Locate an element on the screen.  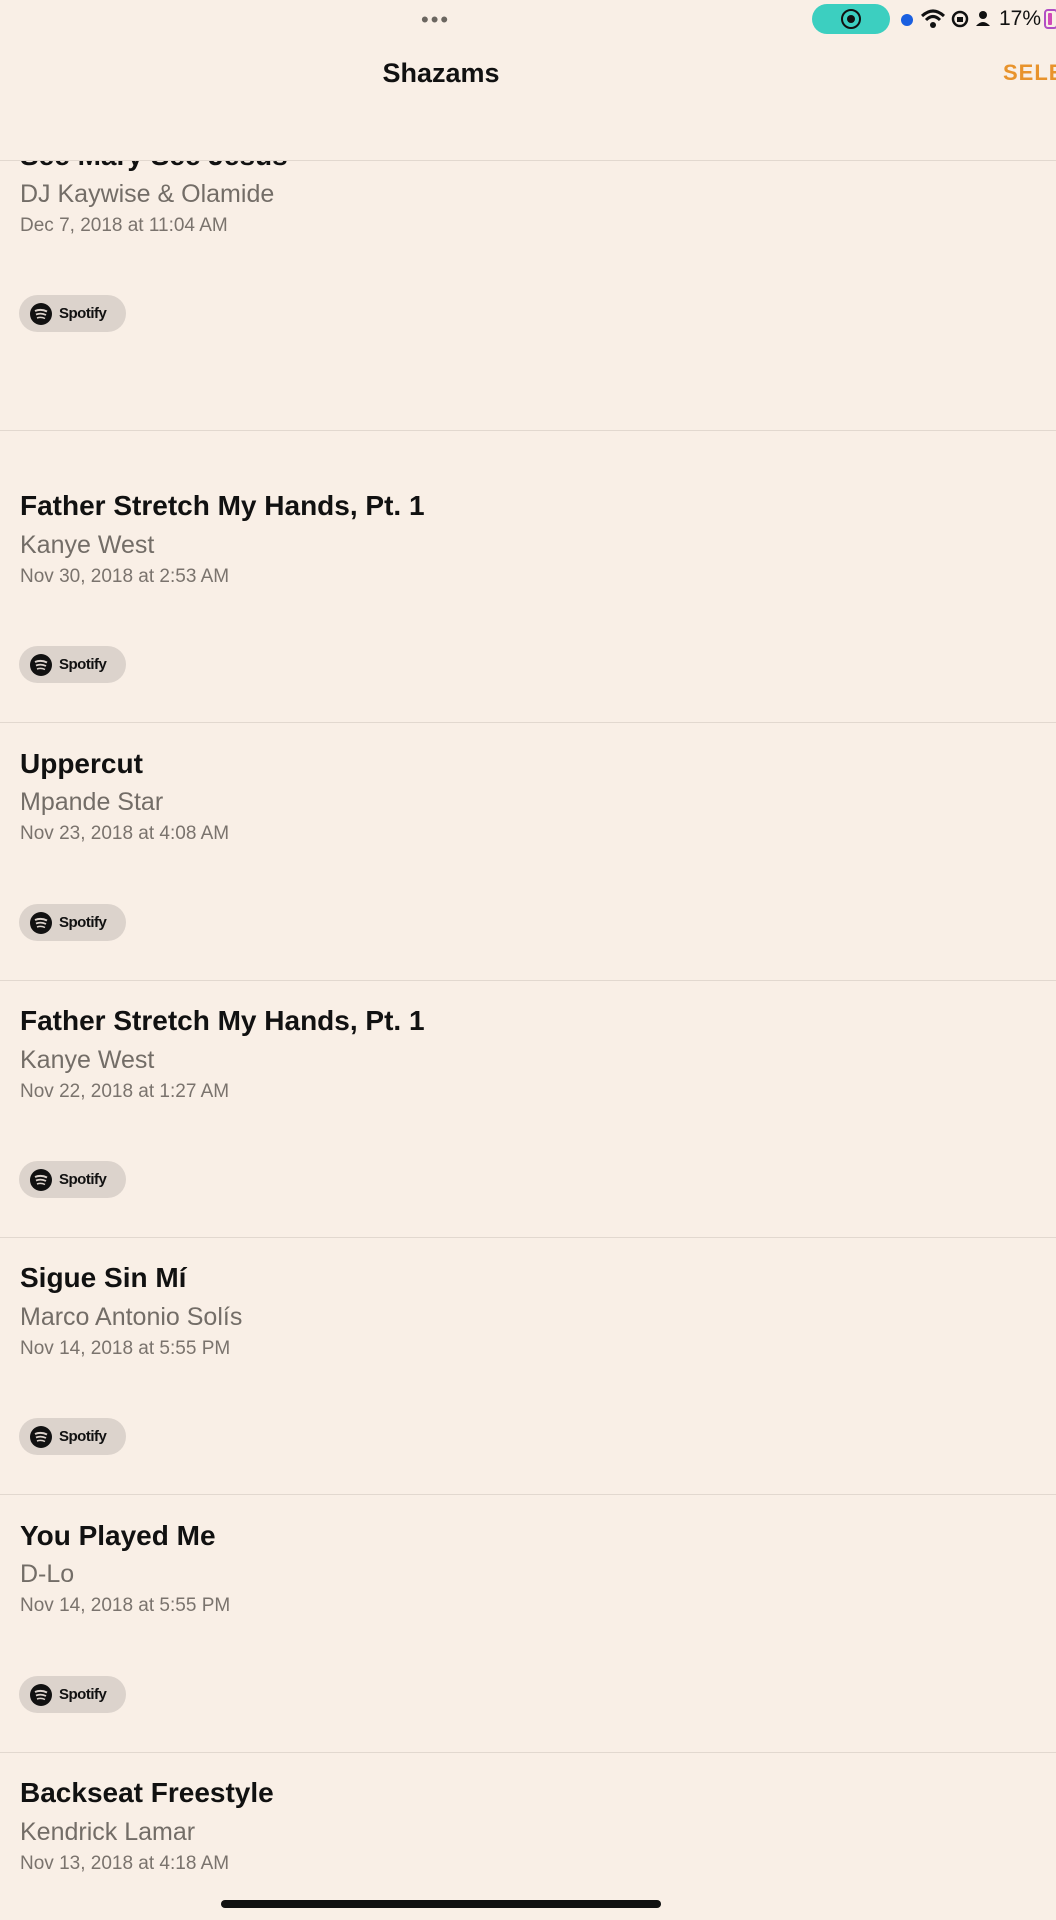
shazam-date: Nov 30, 2018 at 2:53 AM is located at coordinates (125, 576).